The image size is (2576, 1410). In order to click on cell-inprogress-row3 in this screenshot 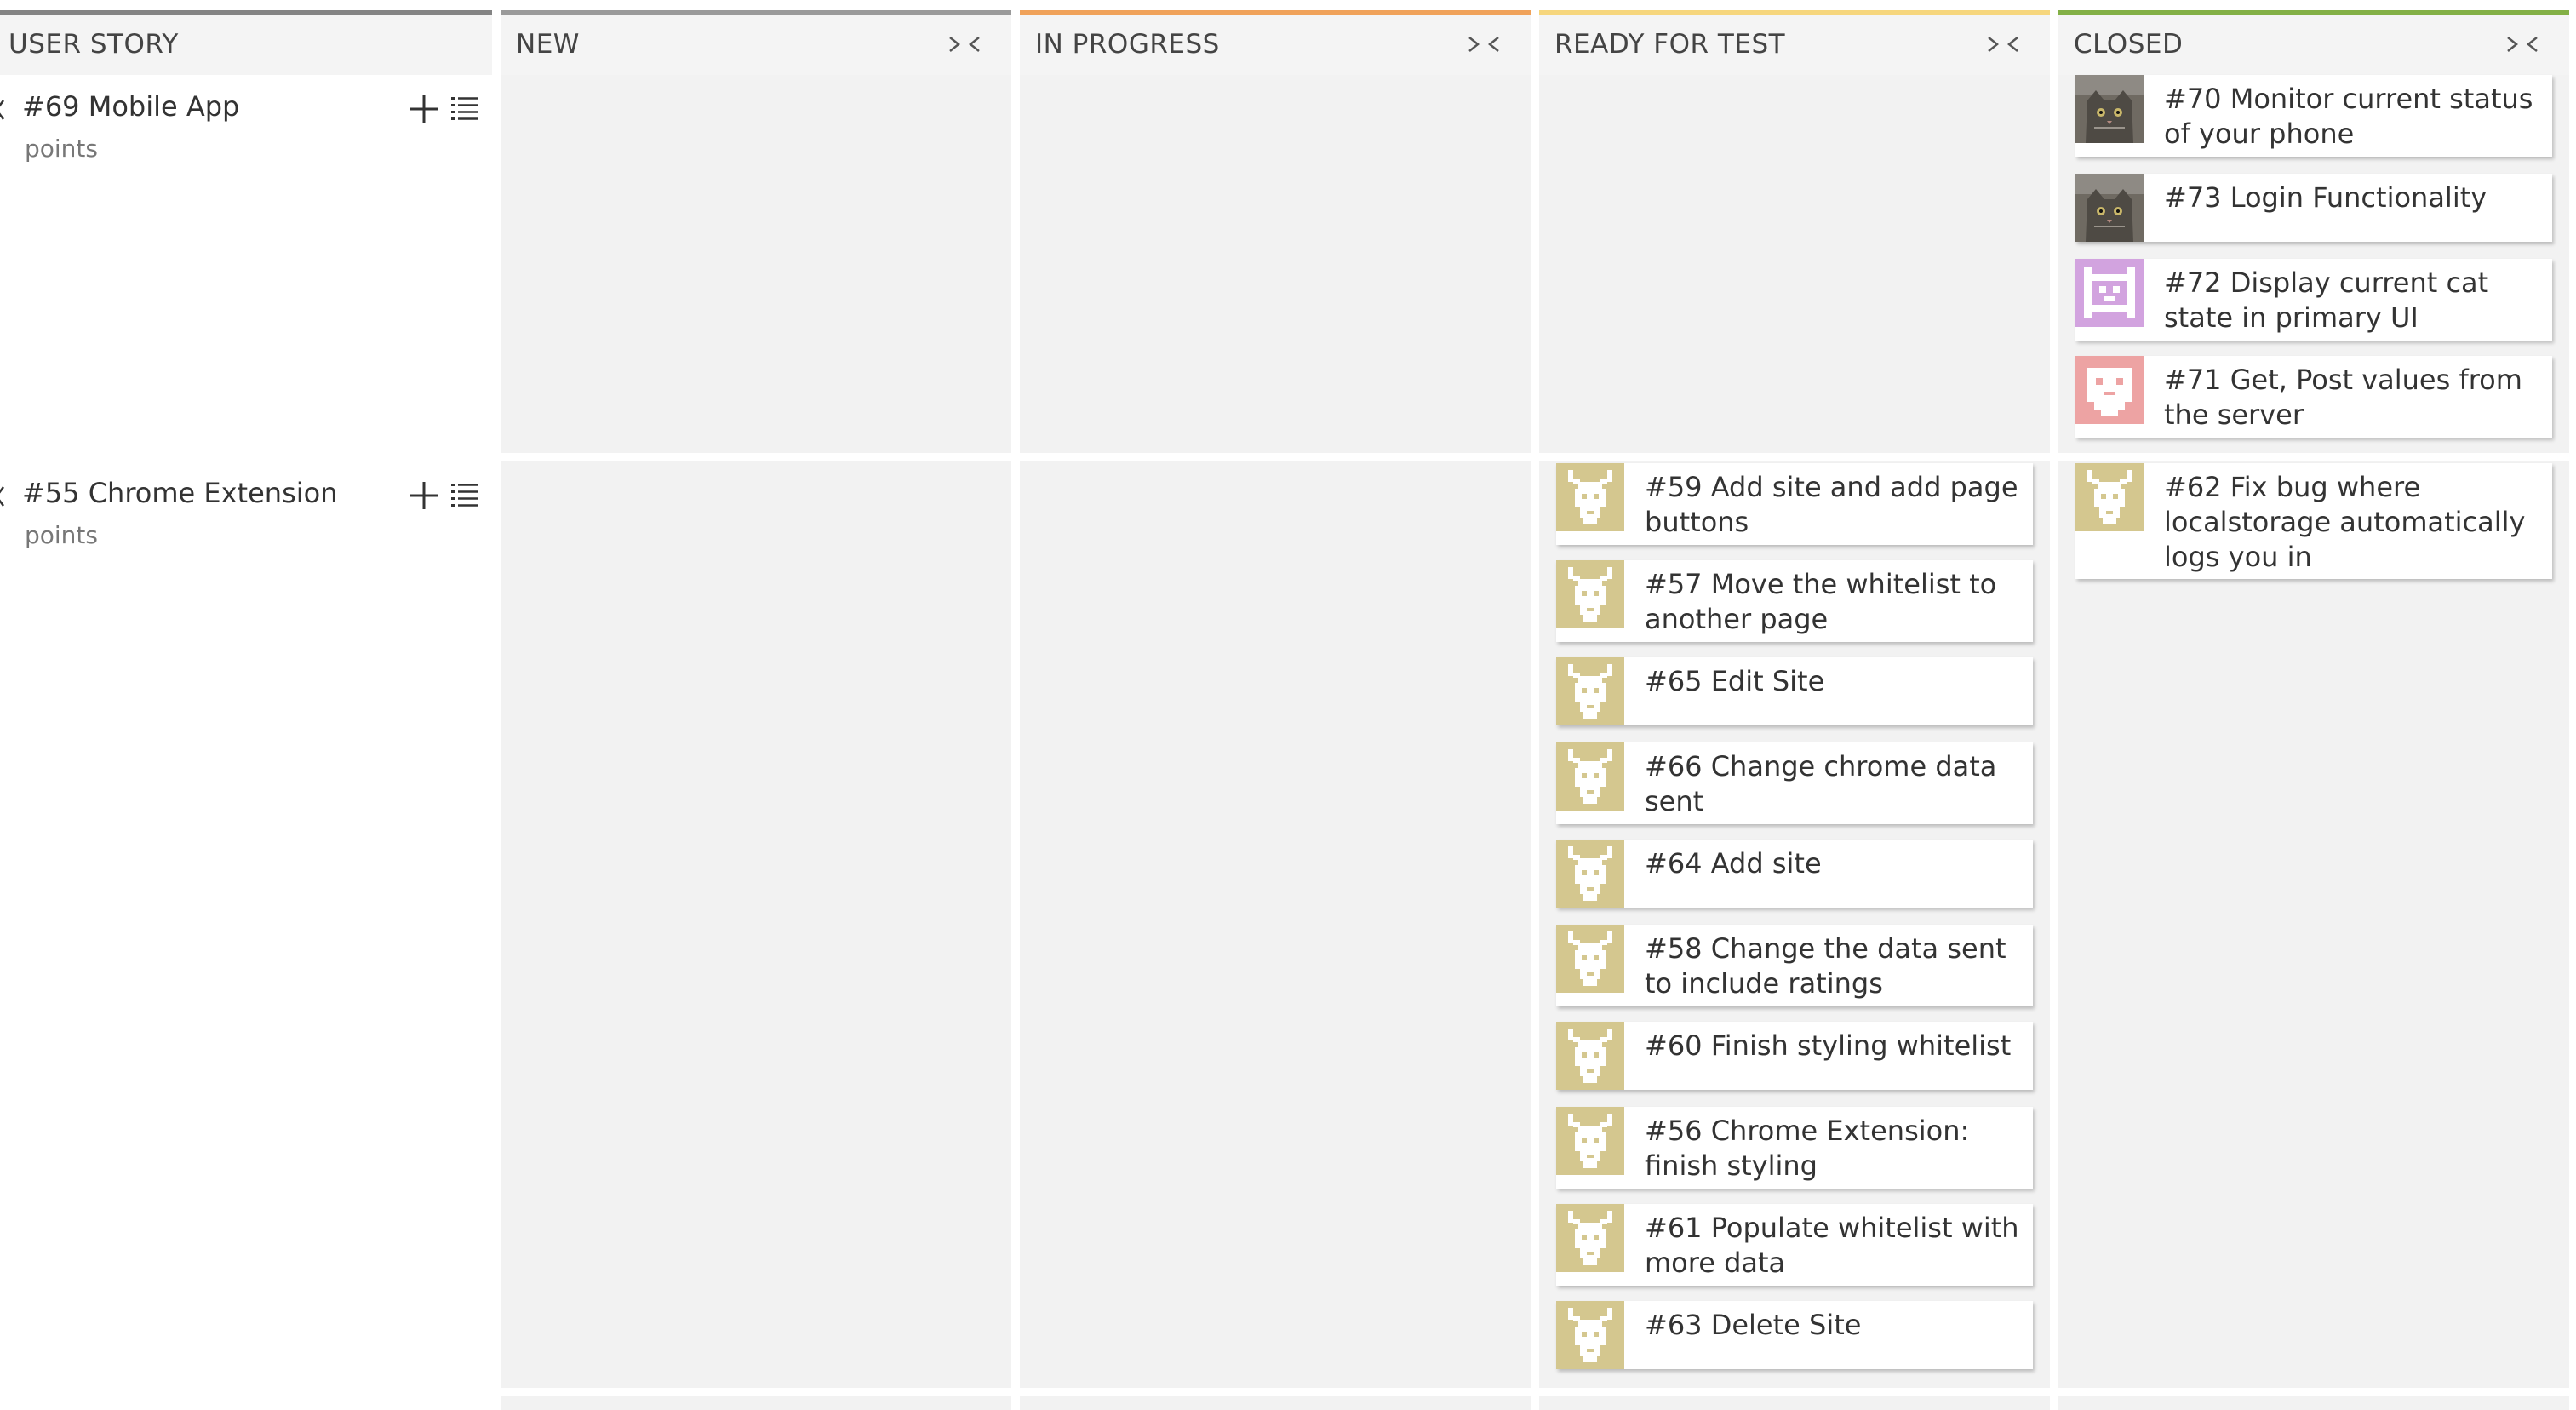, I will do `click(1276, 1403)`.